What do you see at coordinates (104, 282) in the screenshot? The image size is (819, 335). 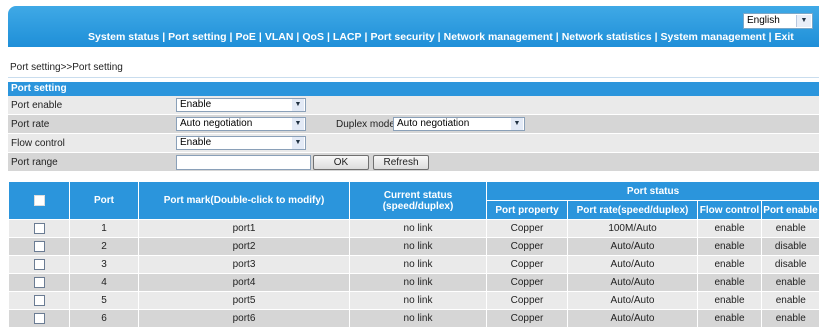 I see `port-cell: 4` at bounding box center [104, 282].